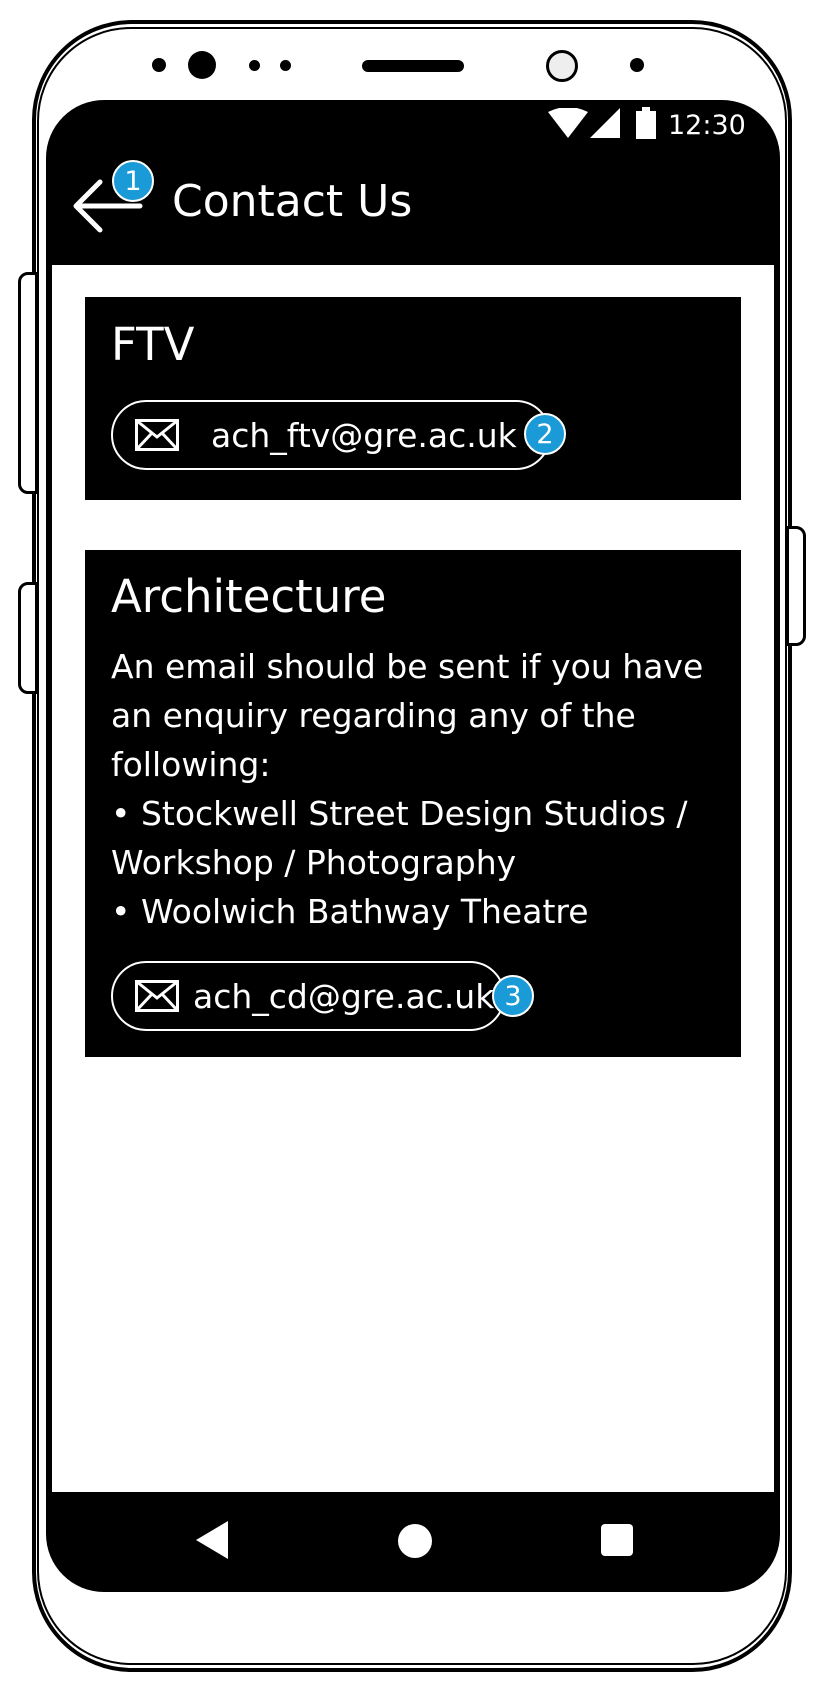  Describe the element at coordinates (562, 66) in the screenshot. I see `front-camera` at that location.